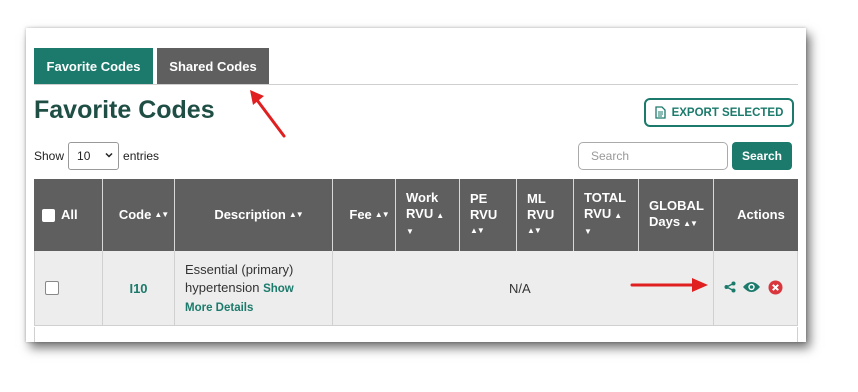 The height and width of the screenshot is (392, 858). I want to click on row-rvu-na: N/A, so click(520, 288).